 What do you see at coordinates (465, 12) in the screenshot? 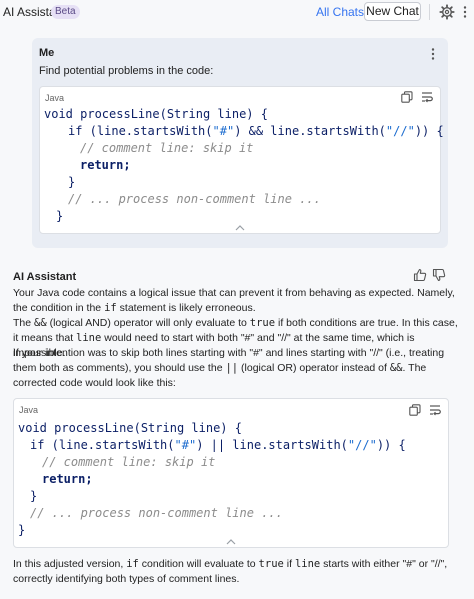
I see `more-icon` at bounding box center [465, 12].